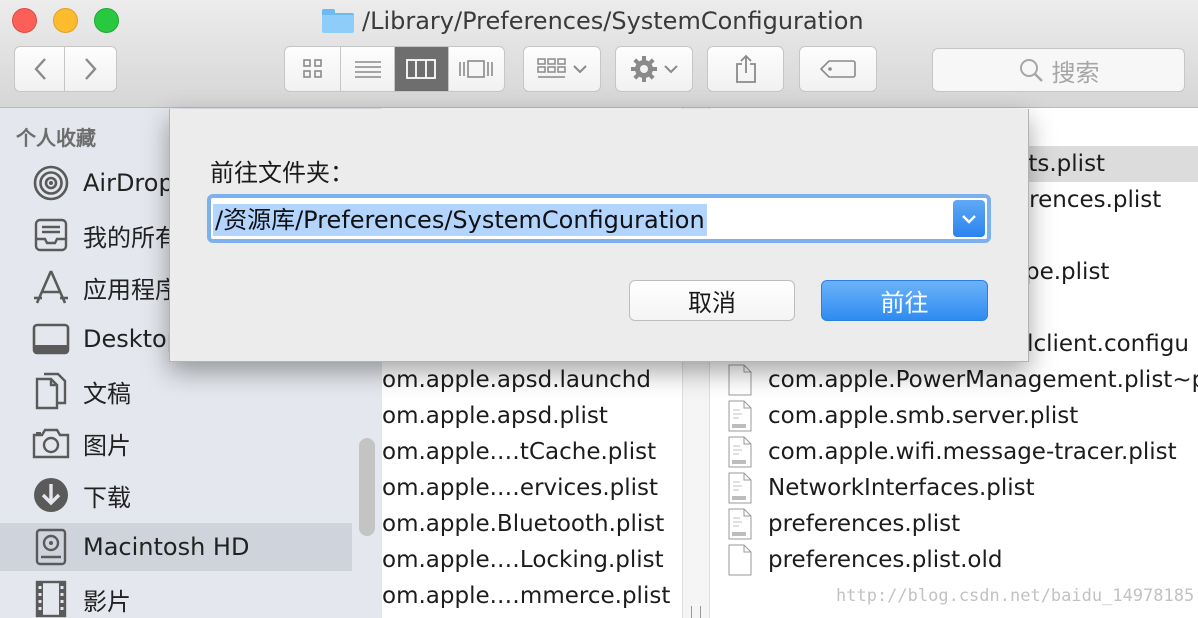 Image resolution: width=1198 pixels, height=618 pixels. I want to click on sidebar-item-downloads: 下载, so click(176, 495).